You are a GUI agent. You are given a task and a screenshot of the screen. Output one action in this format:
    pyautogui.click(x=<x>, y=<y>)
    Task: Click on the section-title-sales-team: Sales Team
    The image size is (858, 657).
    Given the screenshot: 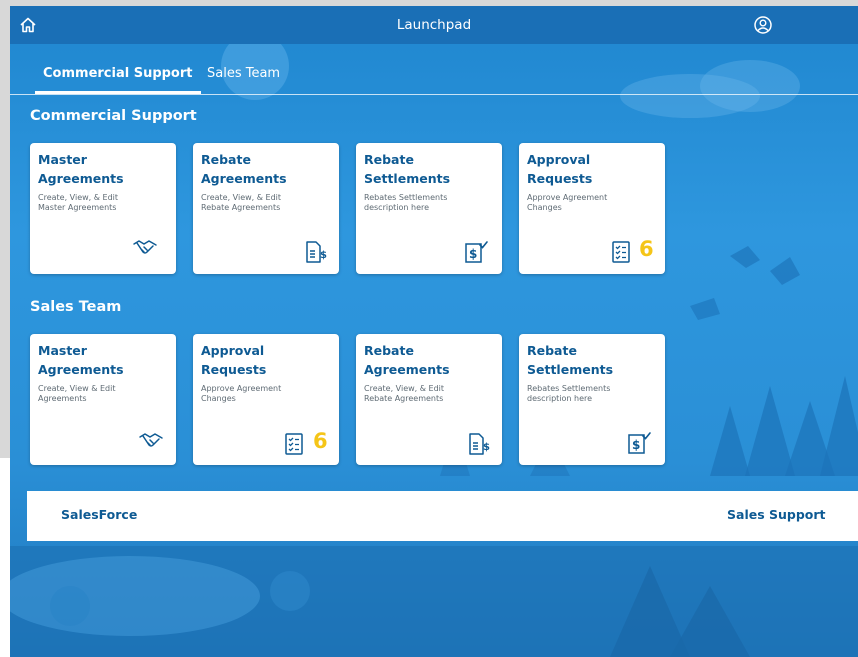 What is the action you would take?
    pyautogui.click(x=76, y=307)
    